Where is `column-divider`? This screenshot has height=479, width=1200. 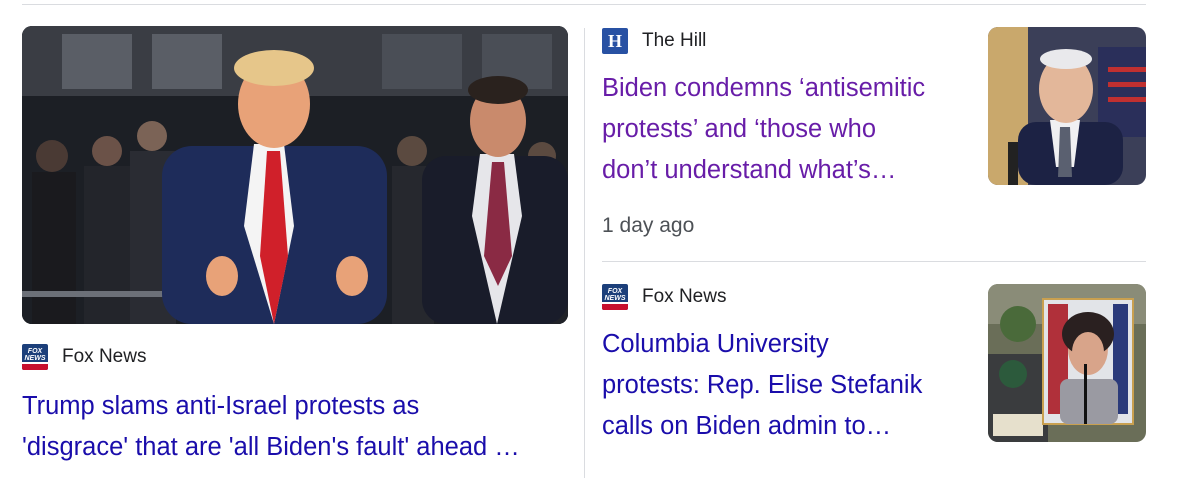 column-divider is located at coordinates (584, 253).